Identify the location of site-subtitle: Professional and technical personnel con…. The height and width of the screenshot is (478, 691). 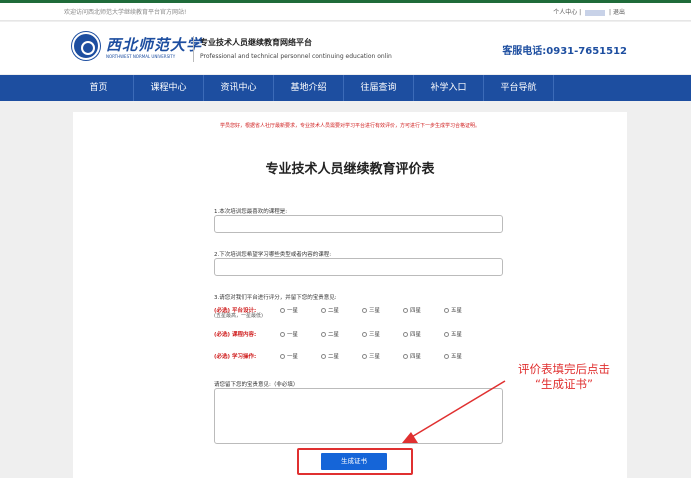
(296, 56).